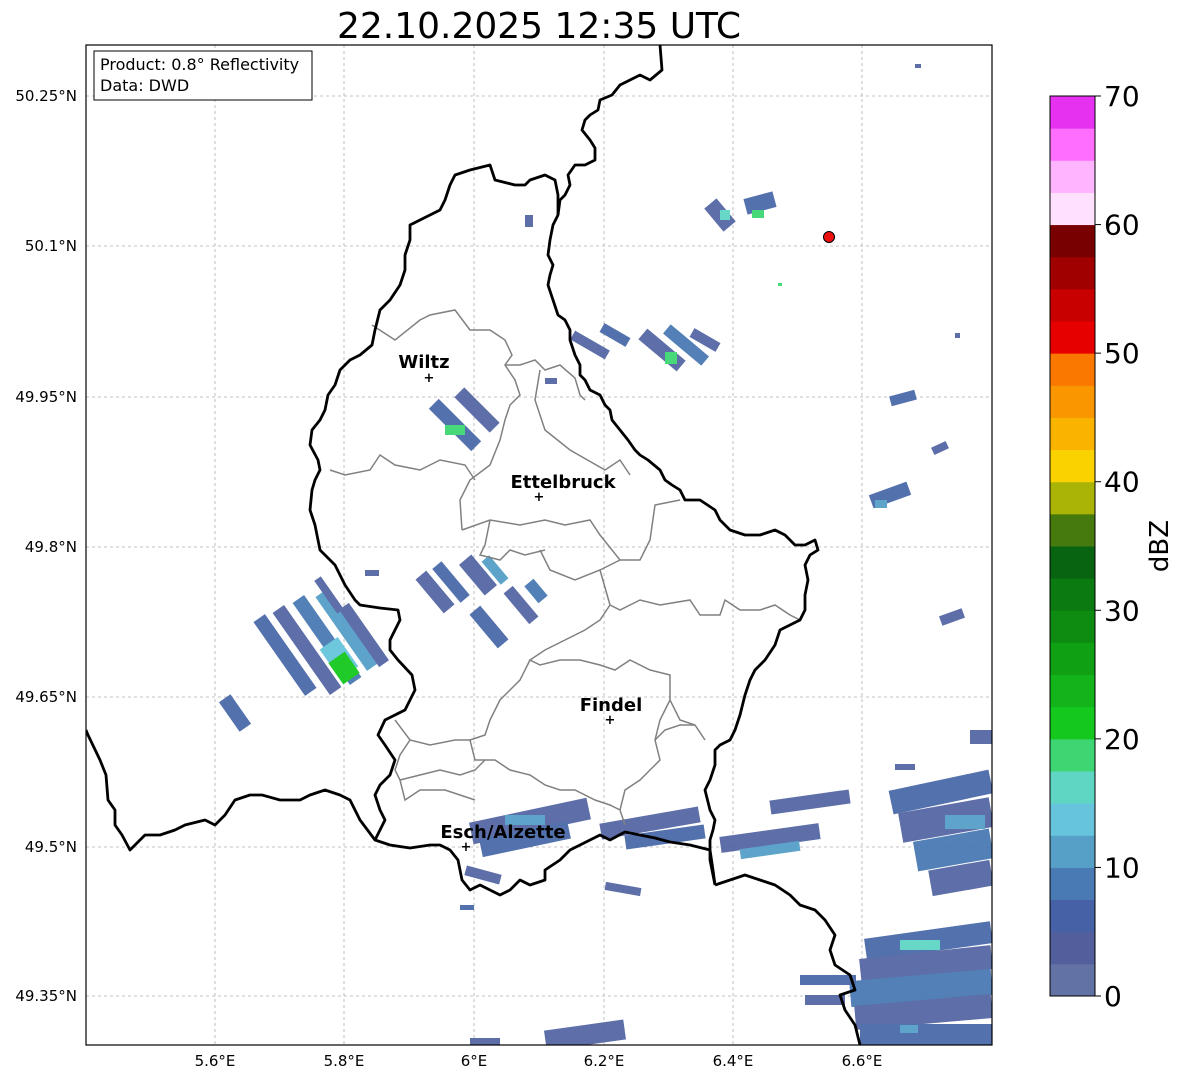 The image size is (1184, 1081). What do you see at coordinates (46, 996) in the screenshot?
I see `lat-label: 49.35°N` at bounding box center [46, 996].